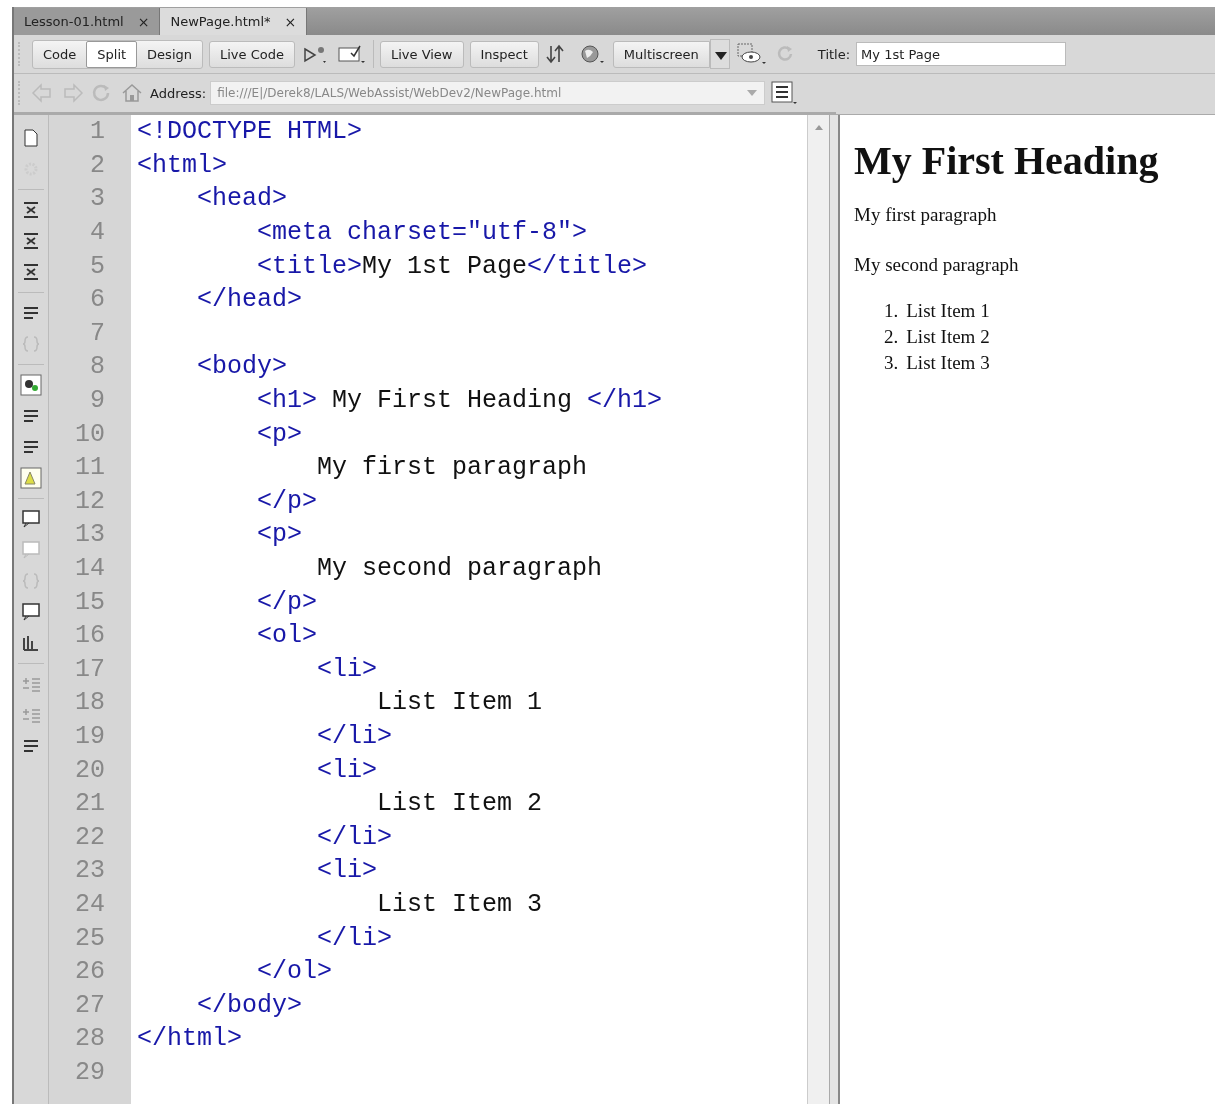  Describe the element at coordinates (89, 1072) in the screenshot. I see `line-number: 29` at that location.